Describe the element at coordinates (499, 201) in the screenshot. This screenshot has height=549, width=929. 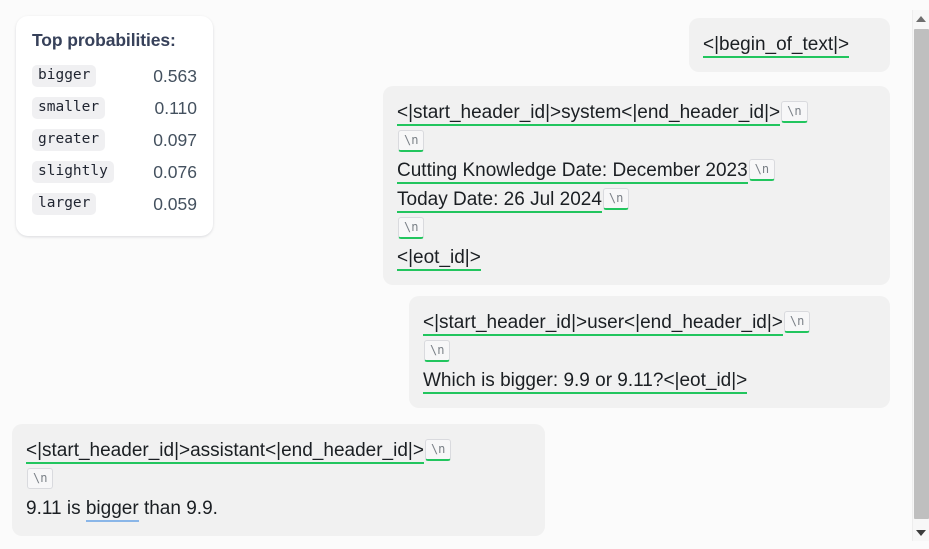
I see `token-today-date: Today Date: 26 Jul 2024` at that location.